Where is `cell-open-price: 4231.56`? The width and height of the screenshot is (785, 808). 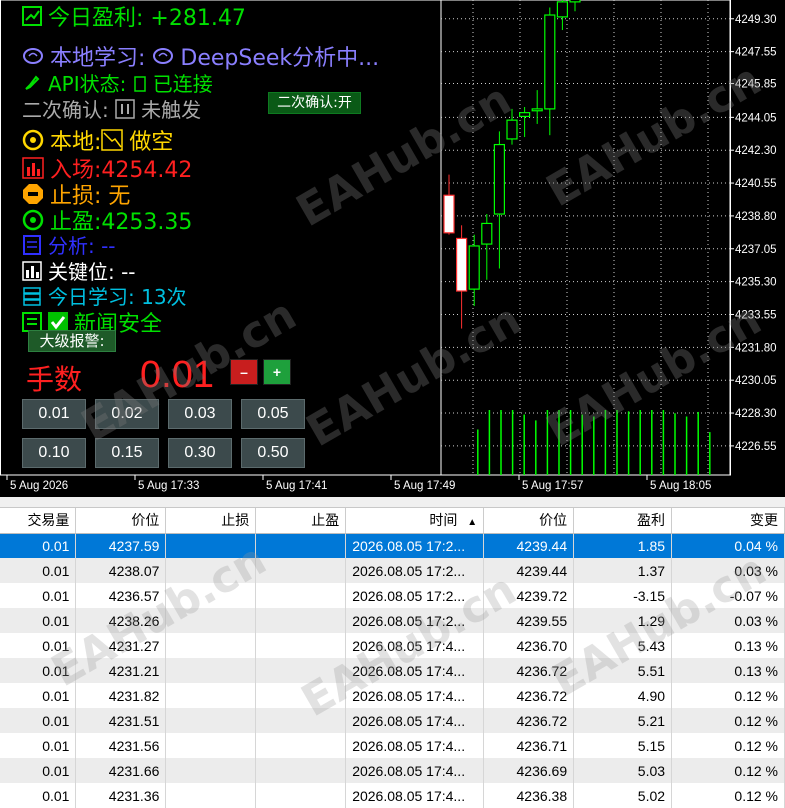 cell-open-price: 4231.56 is located at coordinates (121, 745).